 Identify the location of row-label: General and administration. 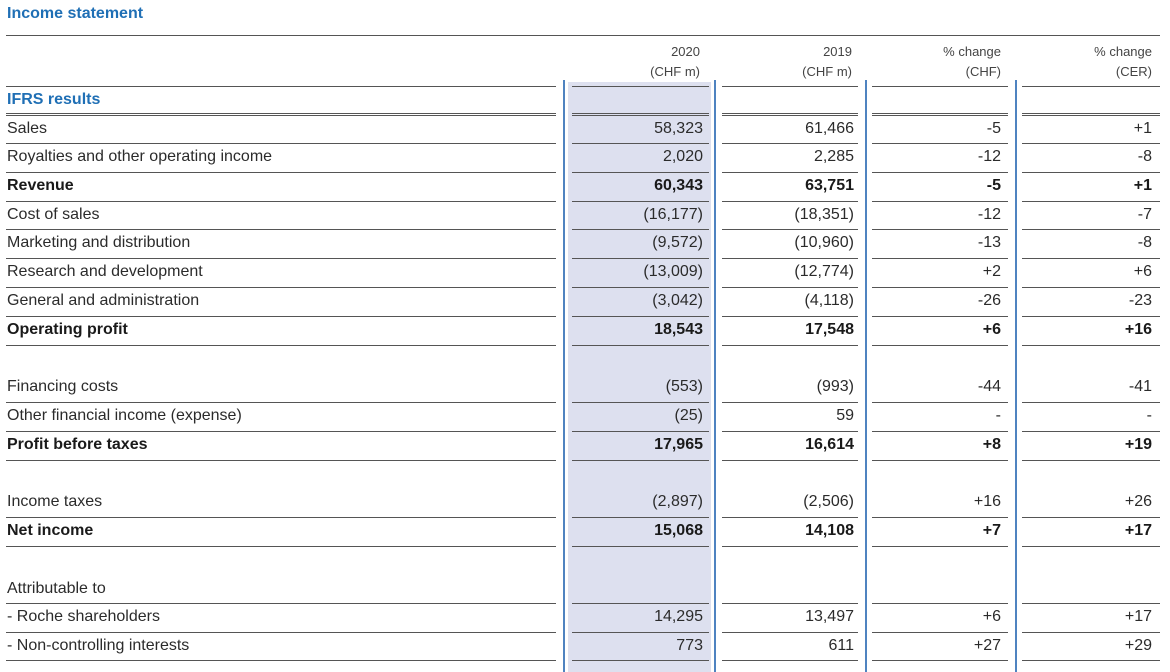
(103, 300).